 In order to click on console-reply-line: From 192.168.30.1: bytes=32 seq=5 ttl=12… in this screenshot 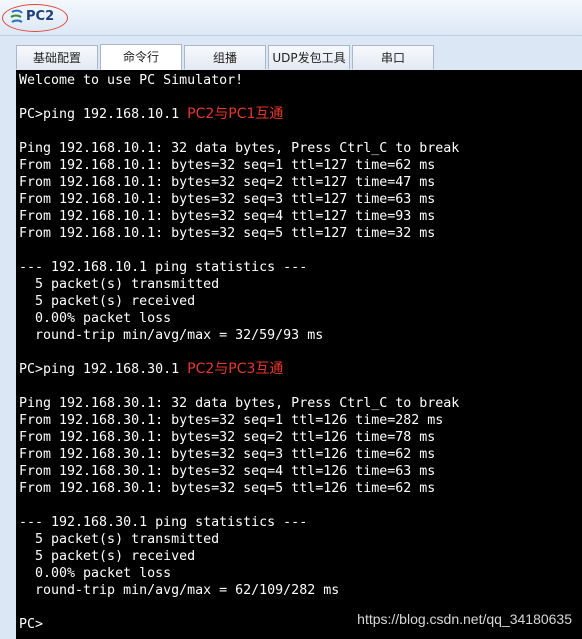, I will do `click(227, 488)`.